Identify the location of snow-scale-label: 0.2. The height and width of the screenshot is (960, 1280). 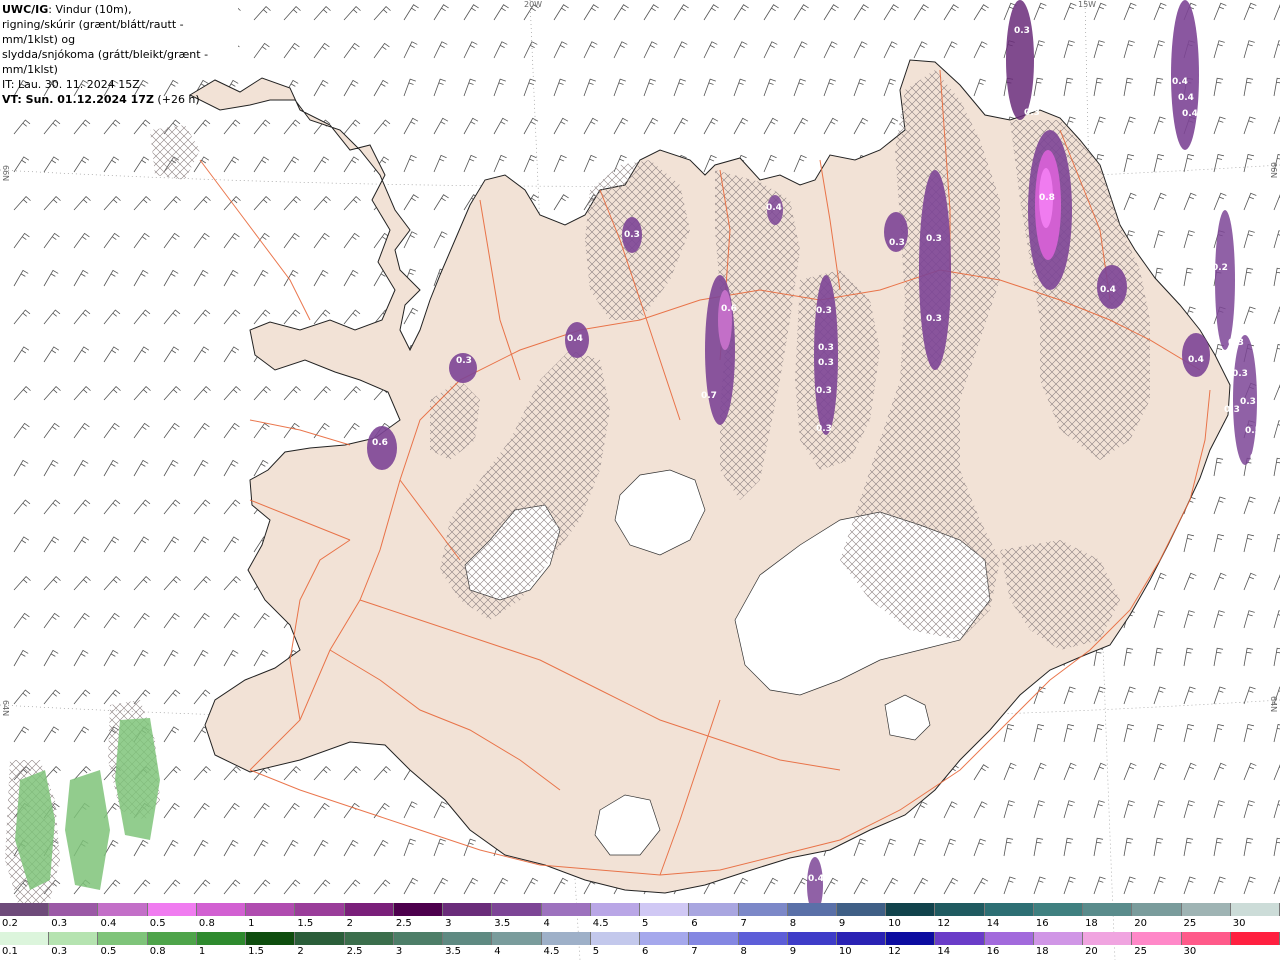
(10, 923).